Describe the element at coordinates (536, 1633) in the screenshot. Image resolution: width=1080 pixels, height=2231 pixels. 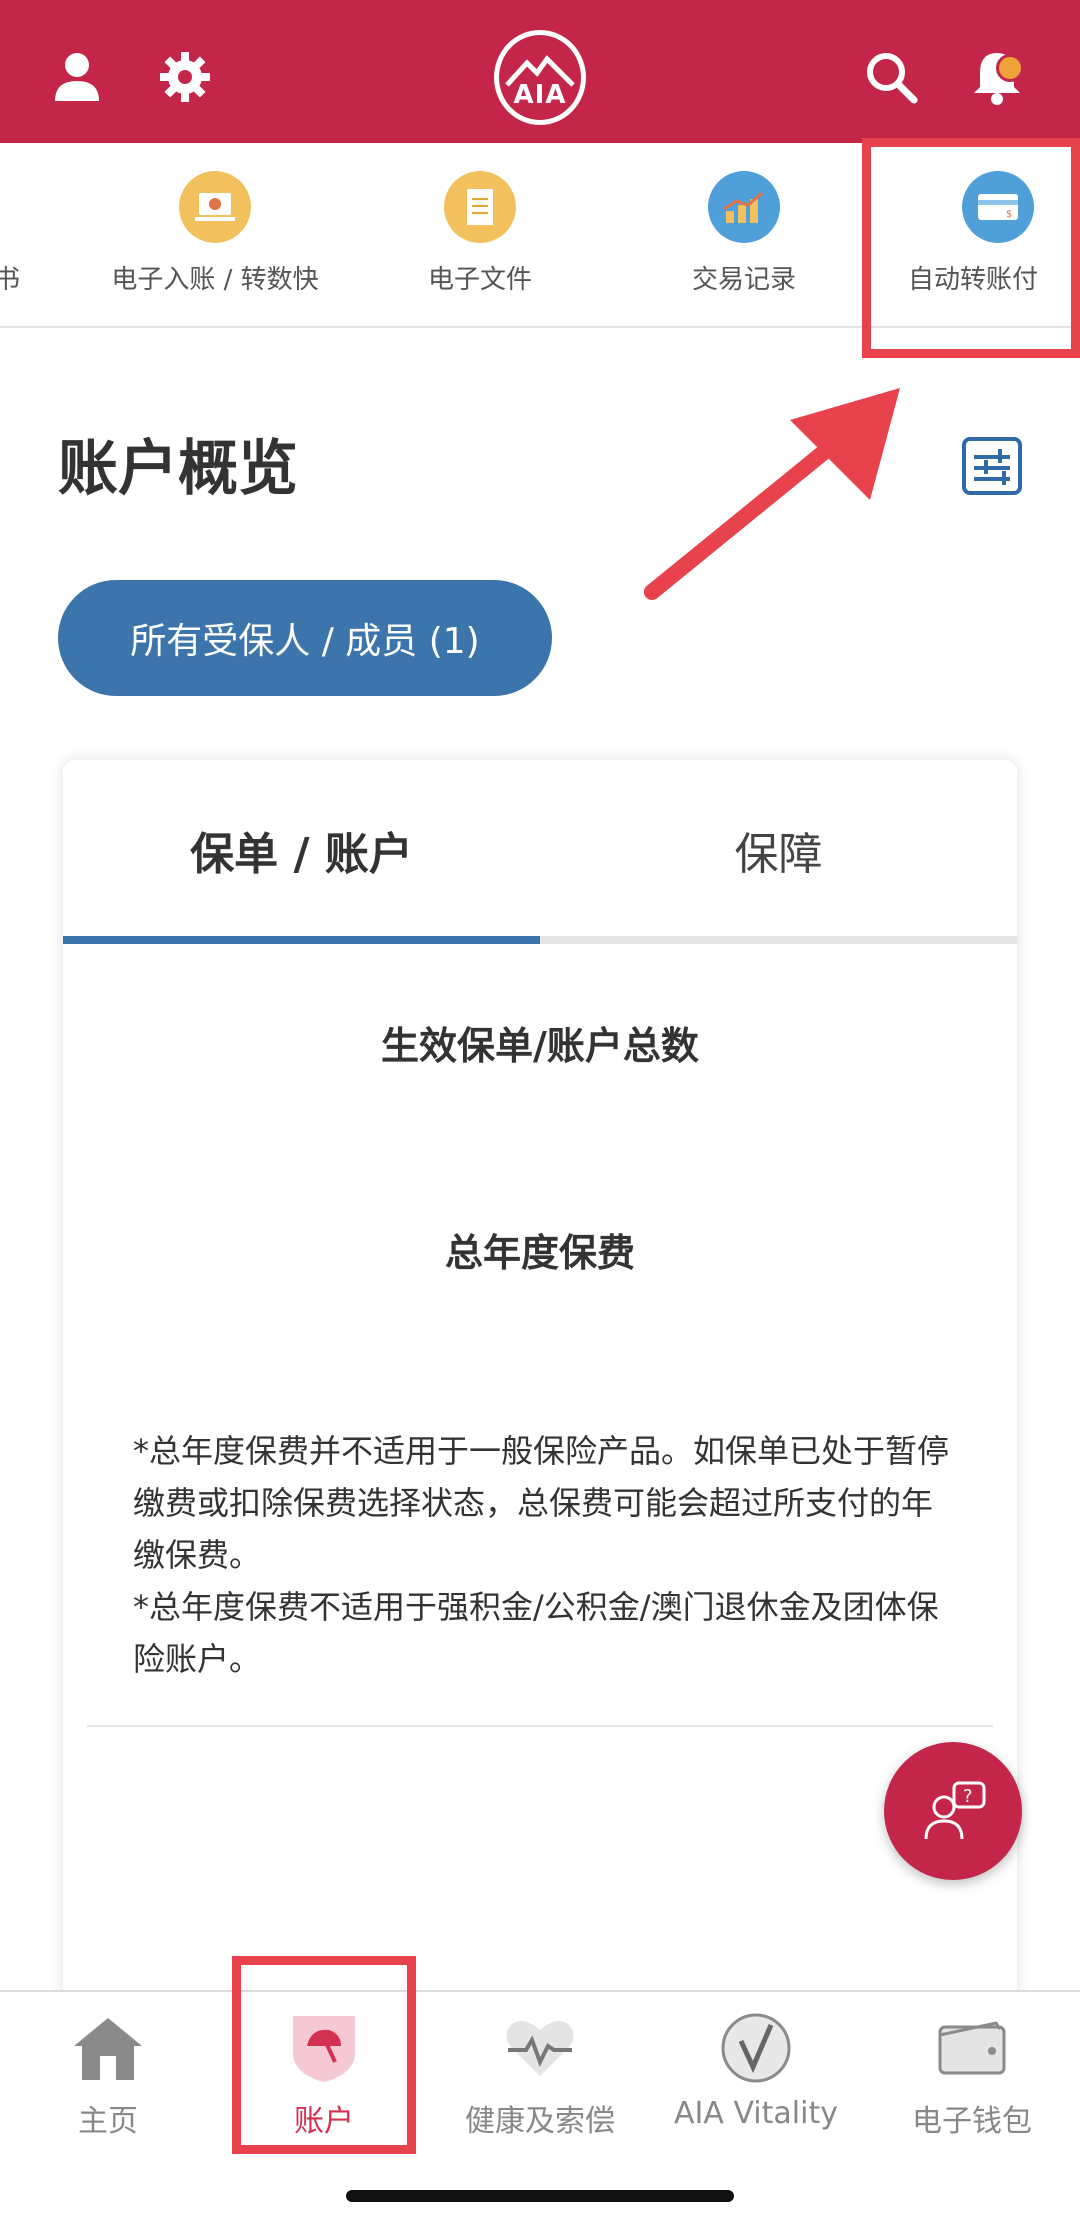
I see `premium-note-2: *总年度保费不适用于强积金/公积金/澳门退休金及团体保险账户。` at that location.